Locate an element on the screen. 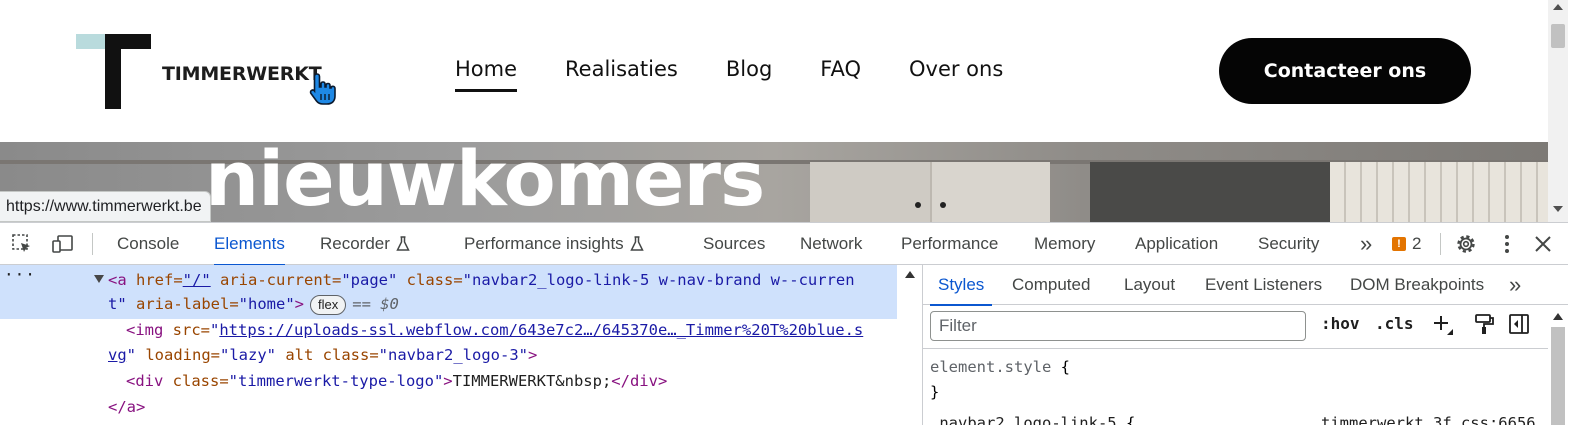 The image size is (1592, 425). inspect-element-icon is located at coordinates (22, 244).